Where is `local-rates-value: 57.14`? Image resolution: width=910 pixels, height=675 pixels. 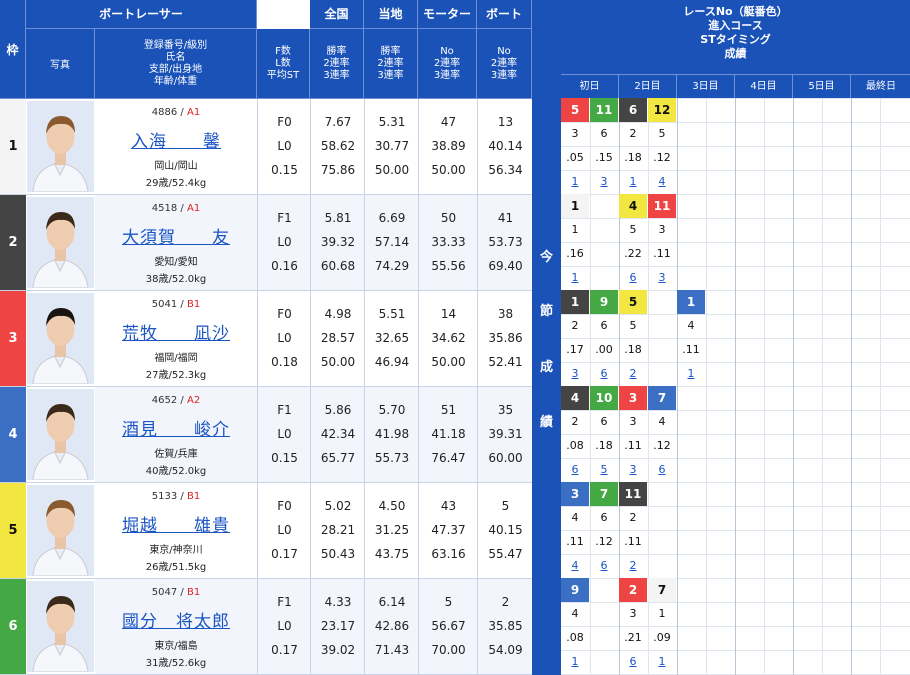 local-rates-value: 57.14 is located at coordinates (392, 242).